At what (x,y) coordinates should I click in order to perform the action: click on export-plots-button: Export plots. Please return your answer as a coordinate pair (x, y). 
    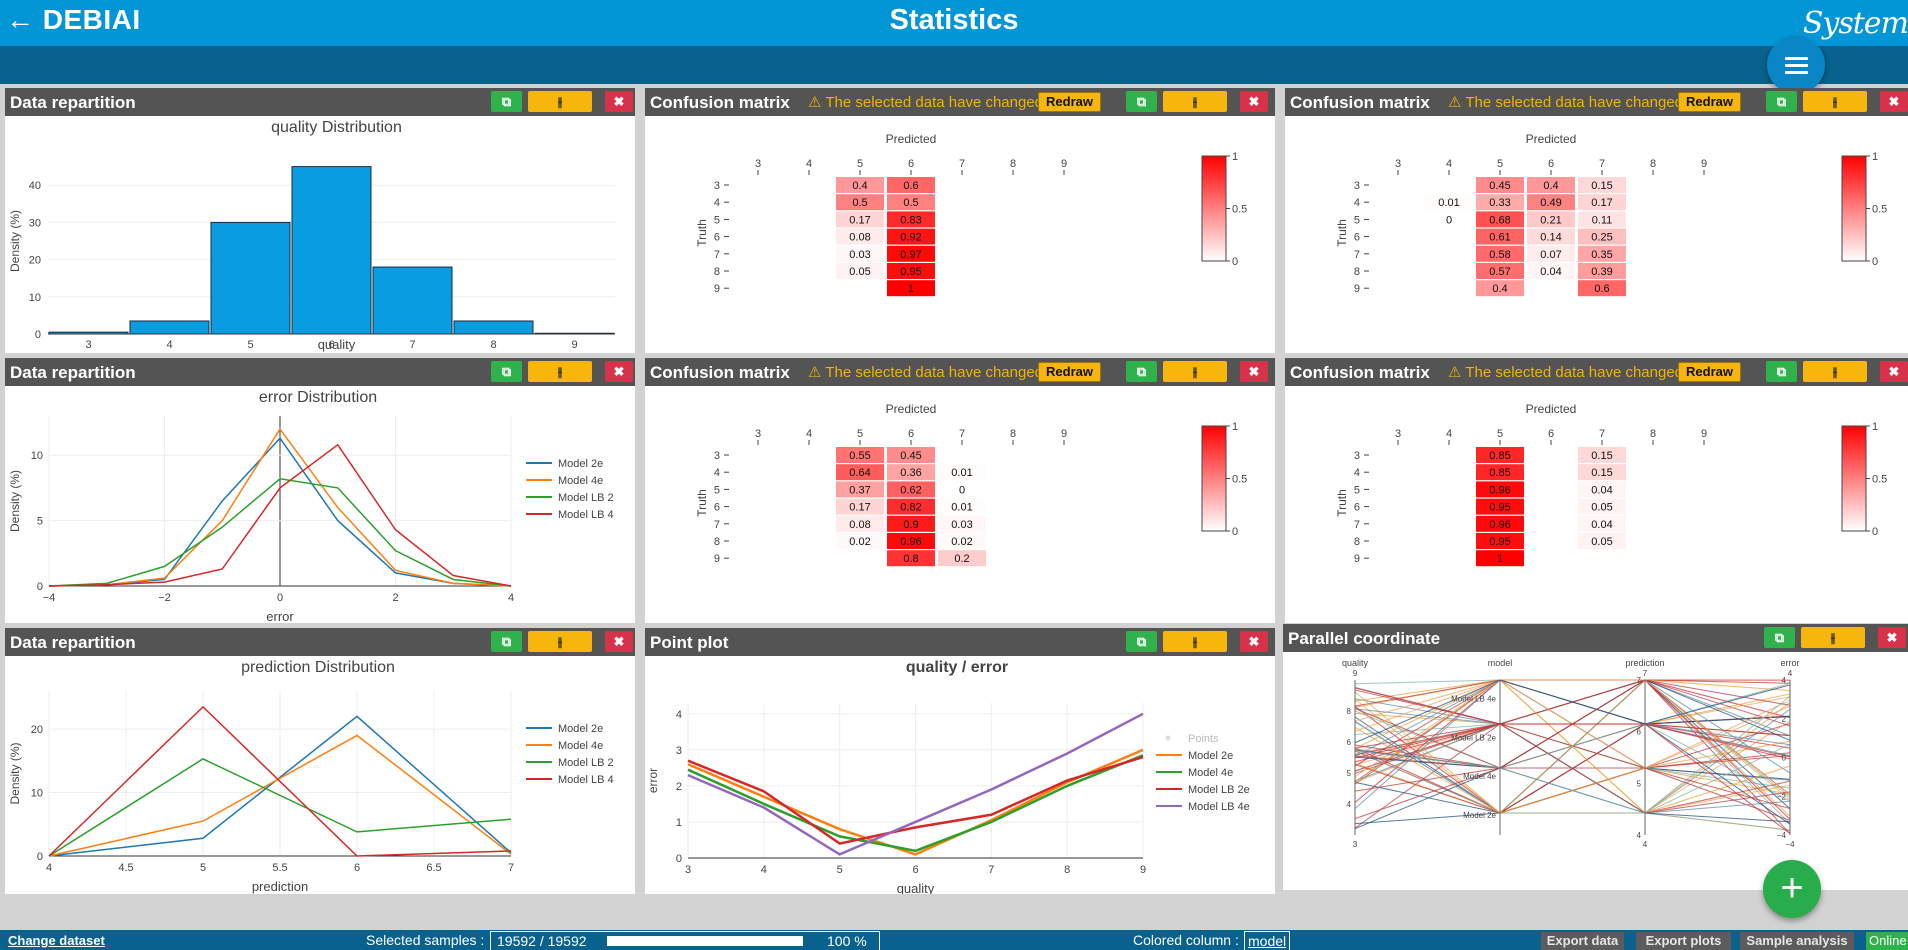
    Looking at the image, I should click on (1683, 941).